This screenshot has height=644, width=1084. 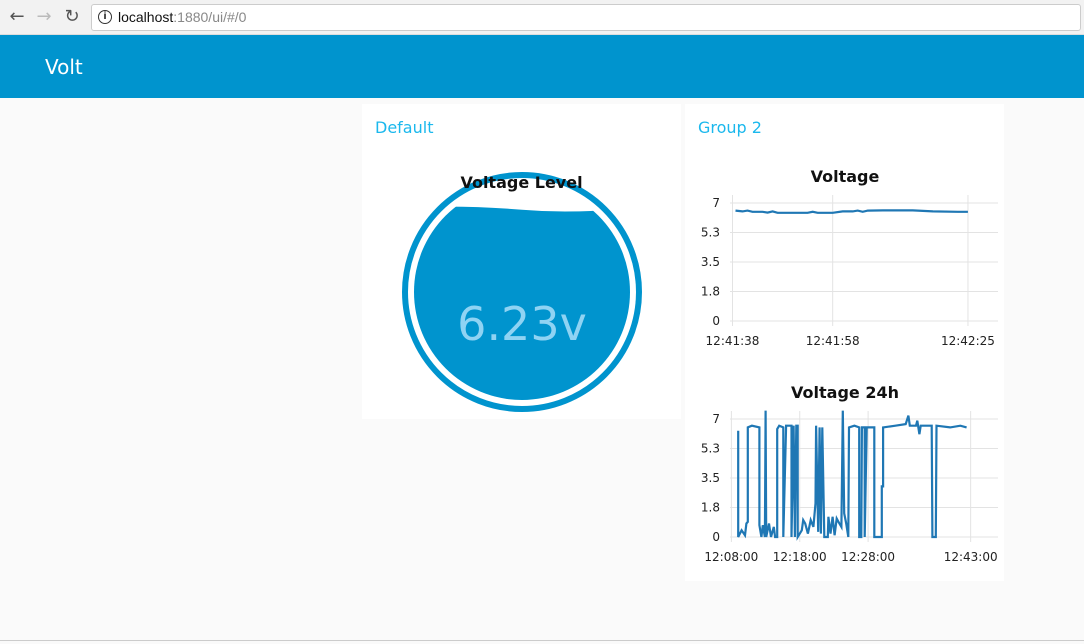 What do you see at coordinates (586, 17) in the screenshot?
I see `address-bar: i localhost:1880/ui/#/0` at bounding box center [586, 17].